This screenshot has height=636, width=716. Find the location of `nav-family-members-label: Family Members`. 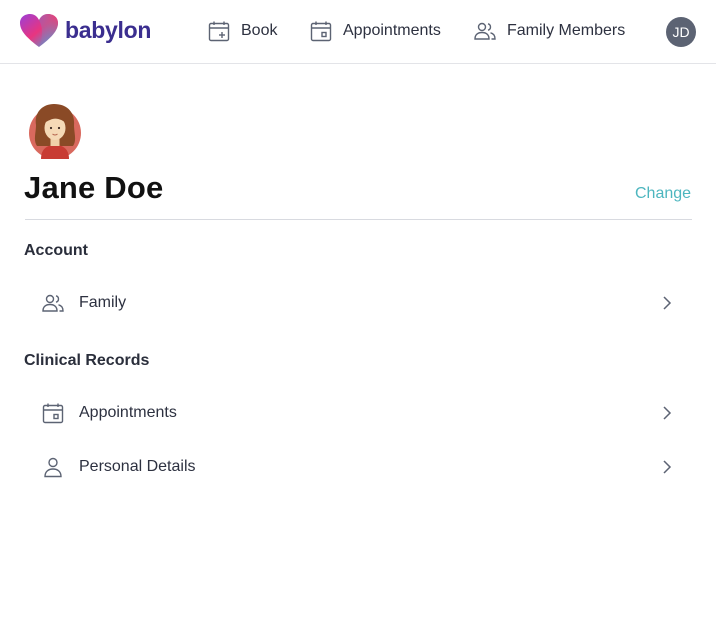

nav-family-members-label: Family Members is located at coordinates (566, 30).